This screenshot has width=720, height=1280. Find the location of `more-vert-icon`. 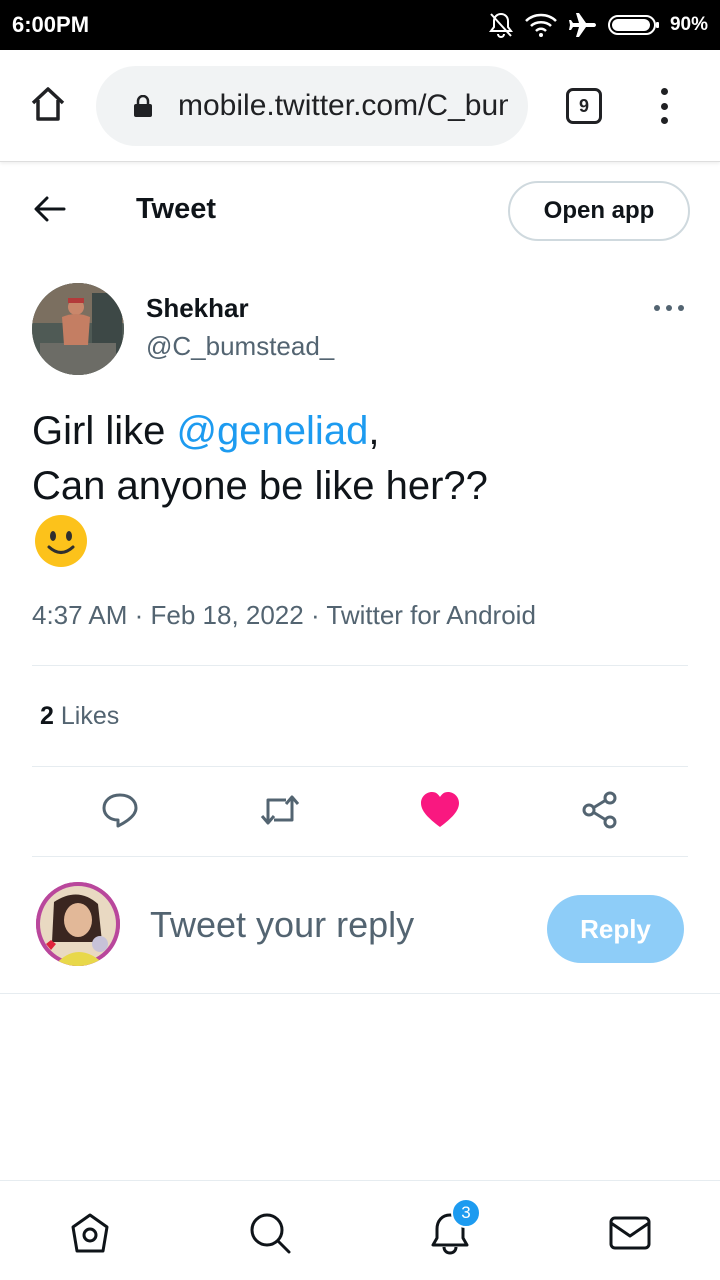

more-vert-icon is located at coordinates (664, 106).